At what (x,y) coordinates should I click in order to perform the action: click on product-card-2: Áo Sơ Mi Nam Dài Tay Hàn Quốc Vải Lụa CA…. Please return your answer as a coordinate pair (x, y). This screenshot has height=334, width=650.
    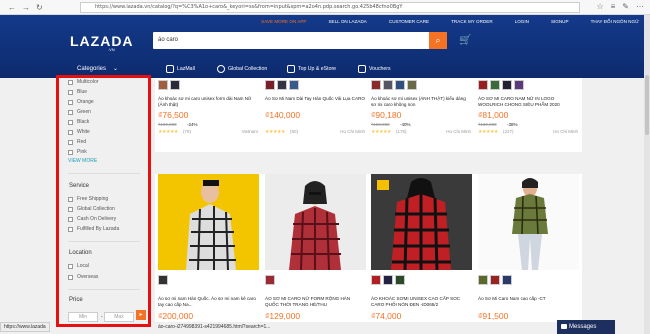
    Looking at the image, I should click on (315, 115).